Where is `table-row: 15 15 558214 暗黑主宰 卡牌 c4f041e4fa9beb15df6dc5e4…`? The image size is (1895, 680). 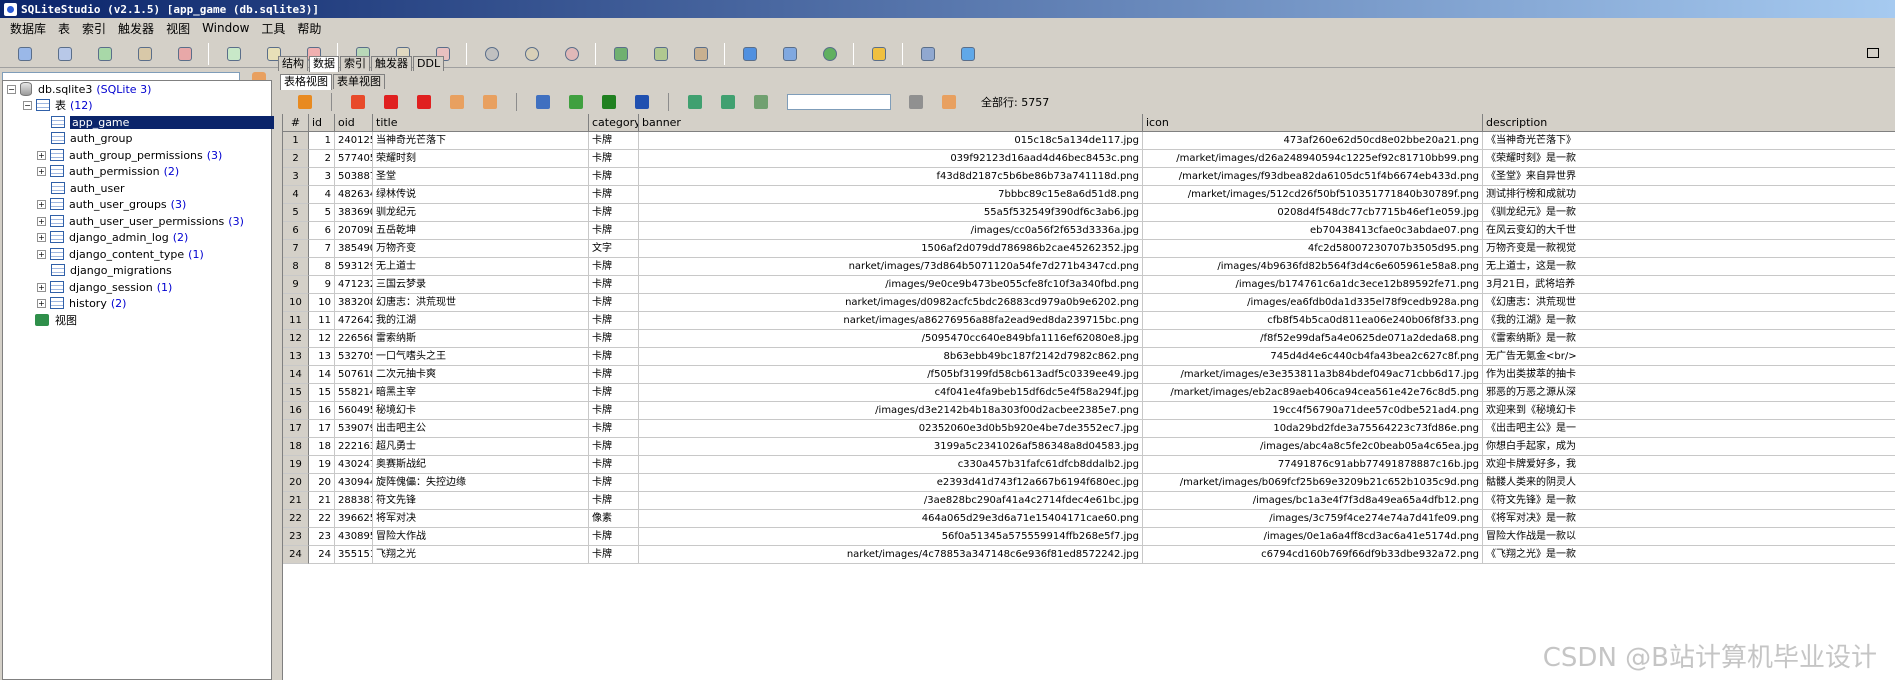
table-row: 15 15 558214 暗黑主宰 卡牌 c4f041e4fa9beb15df6dc5e4… is located at coordinates (1089, 393).